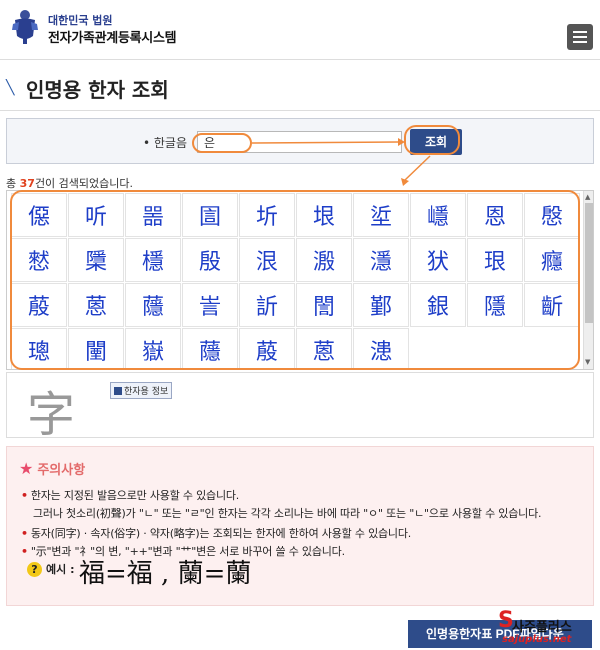 The width and height of the screenshot is (600, 650). What do you see at coordinates (84, 183) in the screenshot?
I see `result-count-suffix: 건이 검색되었습니다.` at bounding box center [84, 183].